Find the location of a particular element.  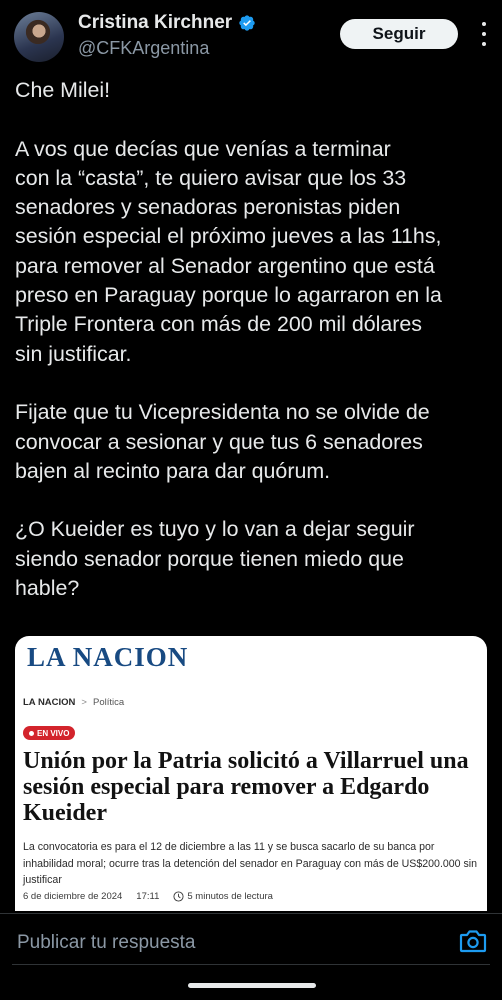

reading-time: 5 minutos de lectura is located at coordinates (223, 896).